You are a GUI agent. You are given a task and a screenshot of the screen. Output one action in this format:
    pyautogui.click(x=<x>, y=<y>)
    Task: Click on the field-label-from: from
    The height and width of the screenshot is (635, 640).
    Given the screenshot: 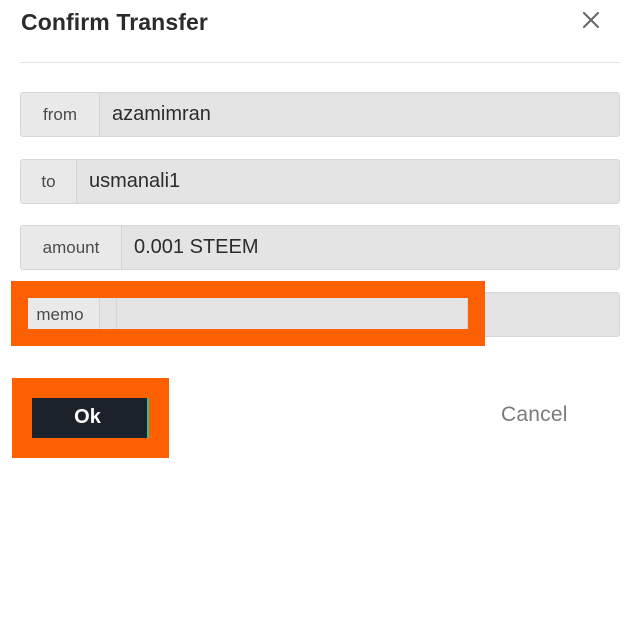 What is the action you would take?
    pyautogui.click(x=60, y=114)
    